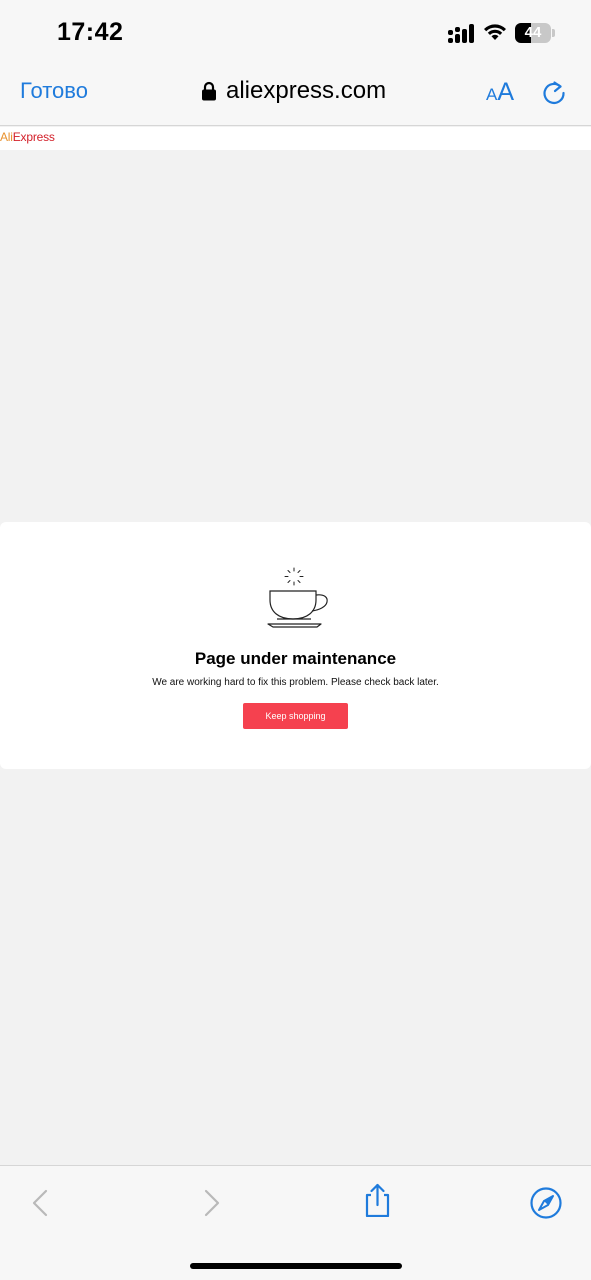 Image resolution: width=591 pixels, height=1280 pixels. Describe the element at coordinates (6, 137) in the screenshot. I see `logo-part-ali: Ali` at that location.